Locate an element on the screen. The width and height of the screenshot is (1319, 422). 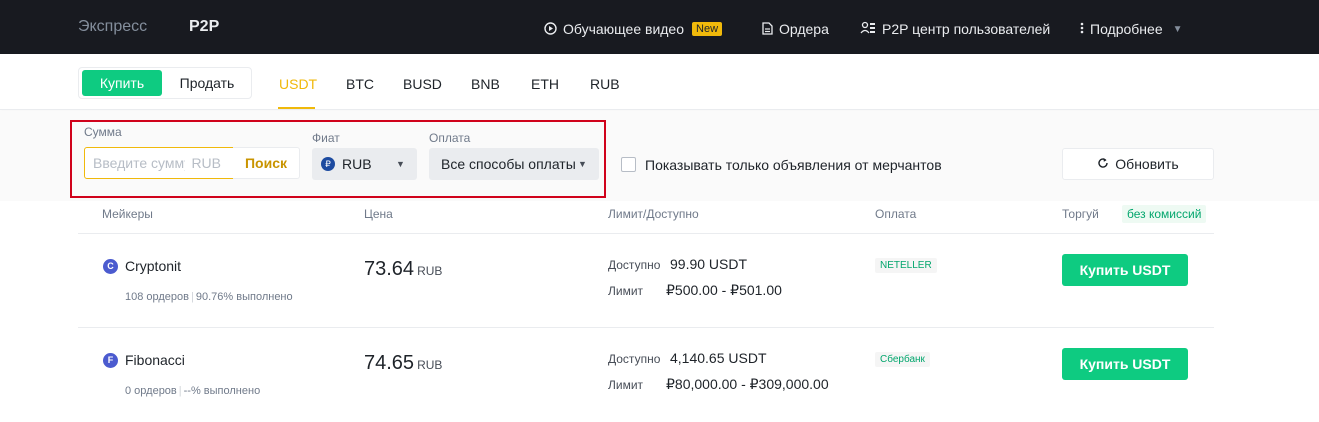
merchant-name: Cryptonit is located at coordinates (153, 266).